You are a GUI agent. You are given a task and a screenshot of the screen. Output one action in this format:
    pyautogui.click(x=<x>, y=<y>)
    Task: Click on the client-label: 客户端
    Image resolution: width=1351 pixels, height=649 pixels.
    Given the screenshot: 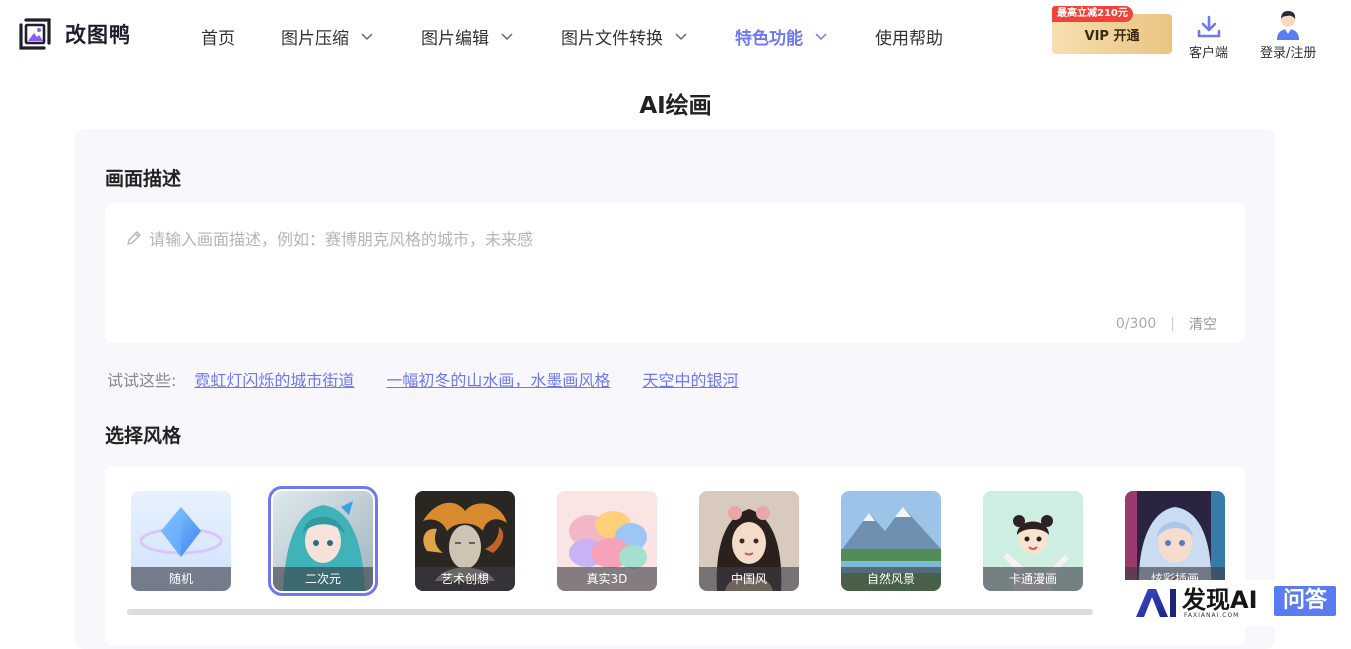 What is the action you would take?
    pyautogui.click(x=1209, y=53)
    